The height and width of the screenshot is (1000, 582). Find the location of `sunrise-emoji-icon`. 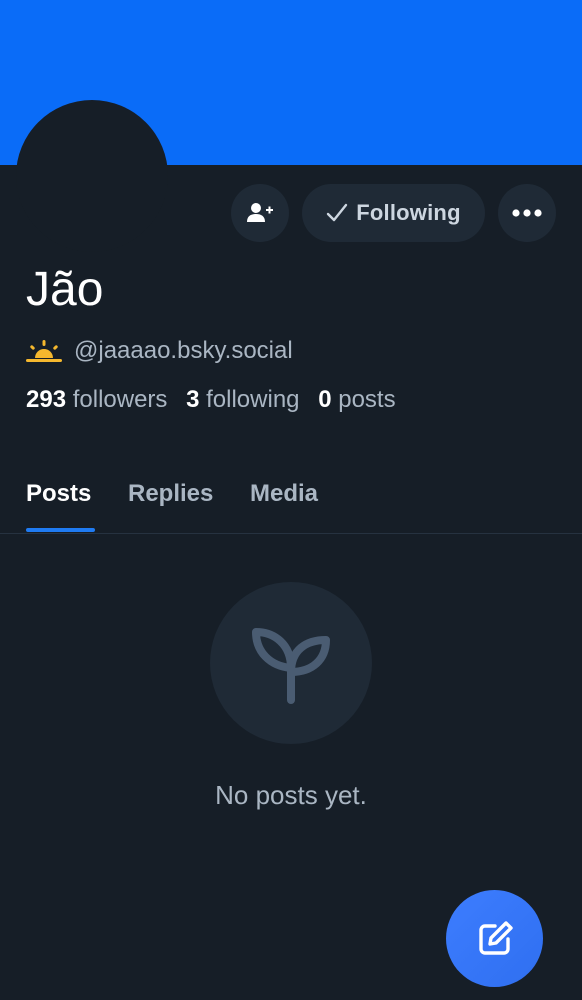

sunrise-emoji-icon is located at coordinates (44, 351).